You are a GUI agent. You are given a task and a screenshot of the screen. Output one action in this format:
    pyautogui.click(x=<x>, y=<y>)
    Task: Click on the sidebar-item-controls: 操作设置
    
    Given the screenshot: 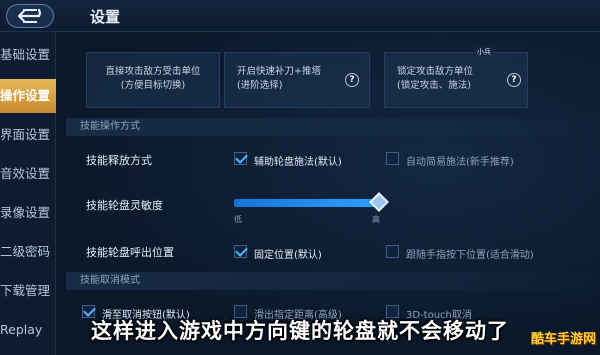 What is the action you would take?
    pyautogui.click(x=28, y=96)
    